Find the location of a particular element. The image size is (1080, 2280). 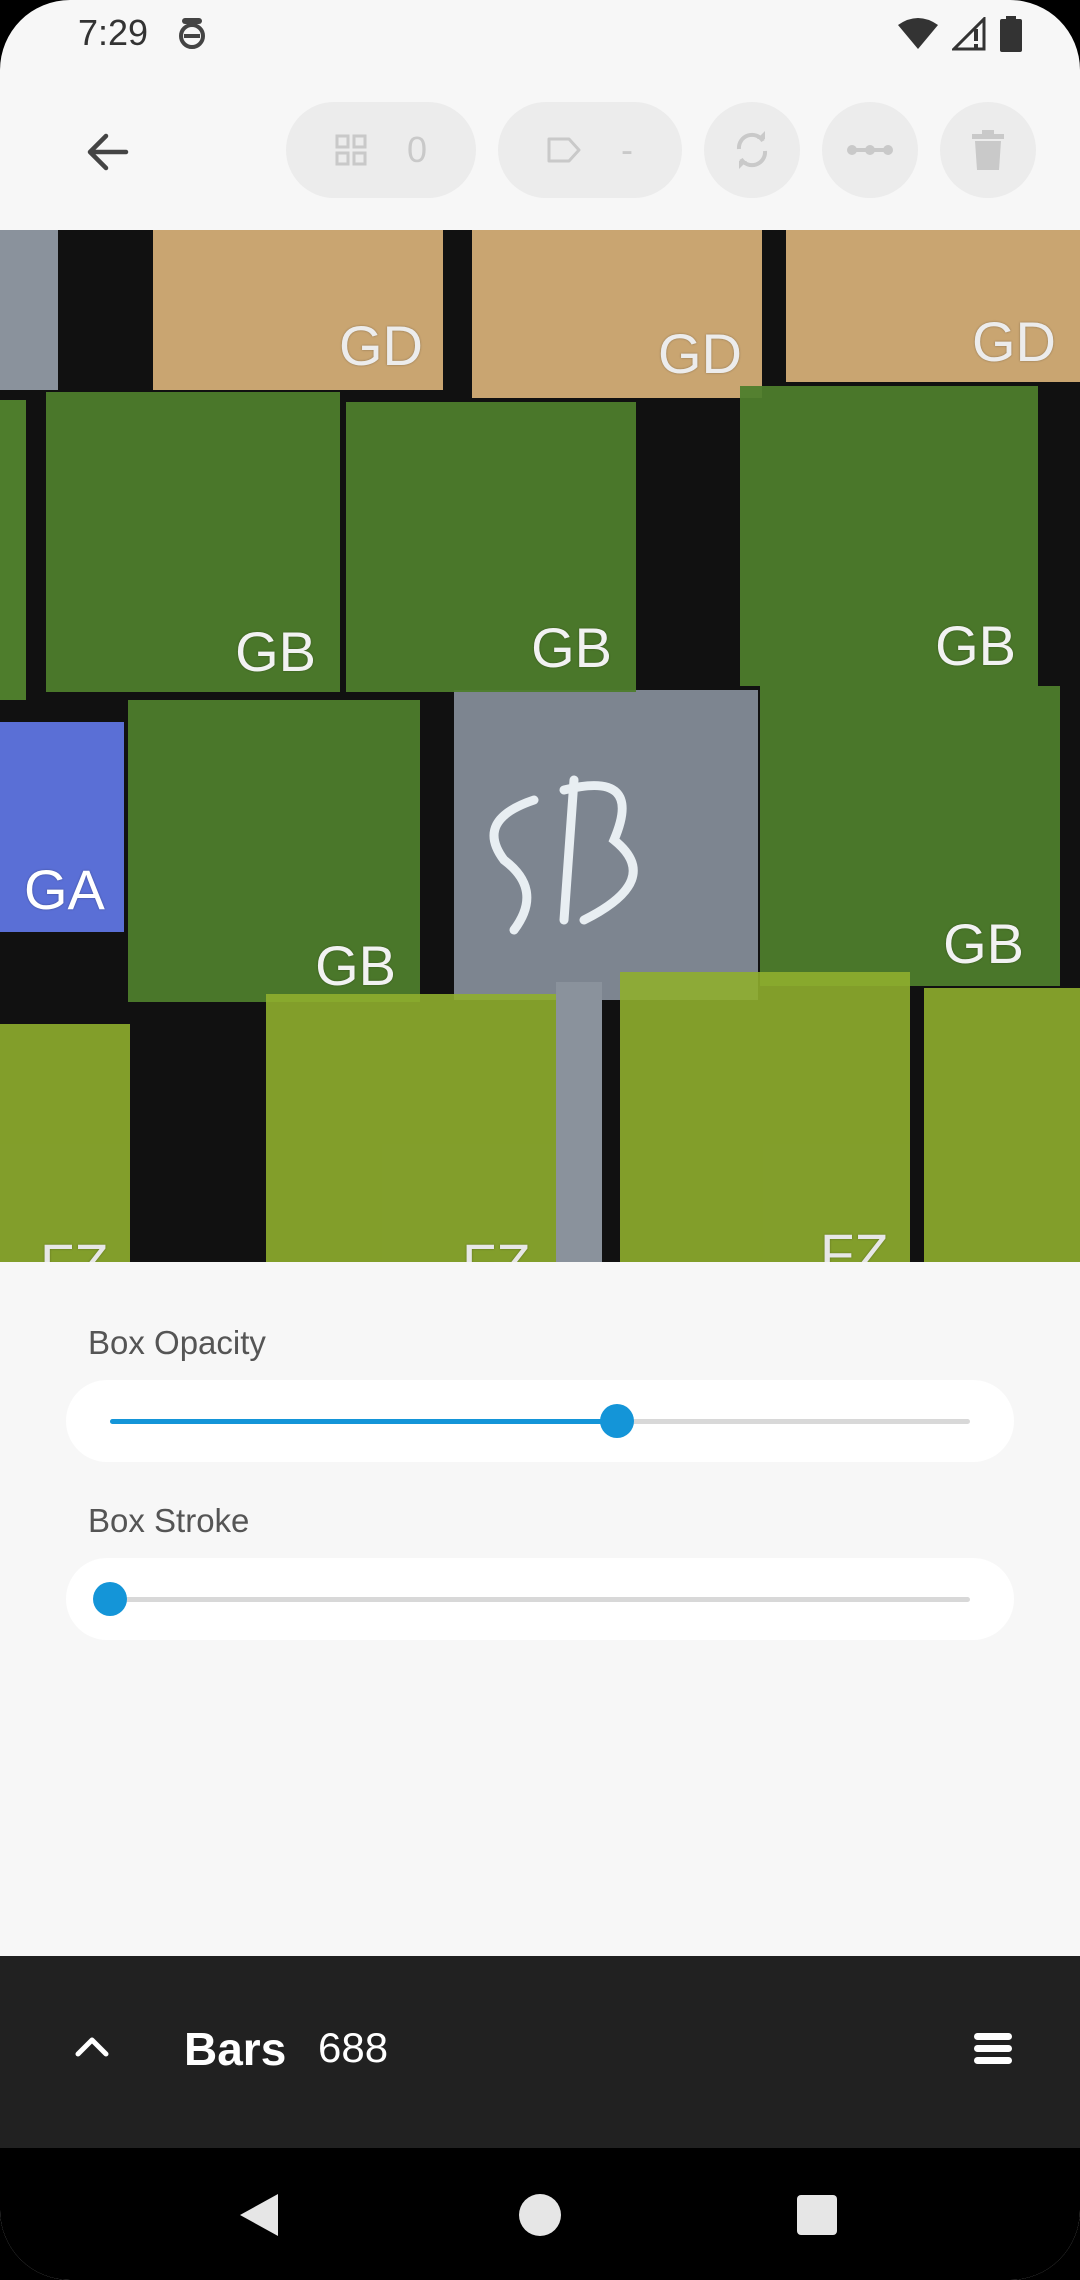

delete-button is located at coordinates (988, 150).